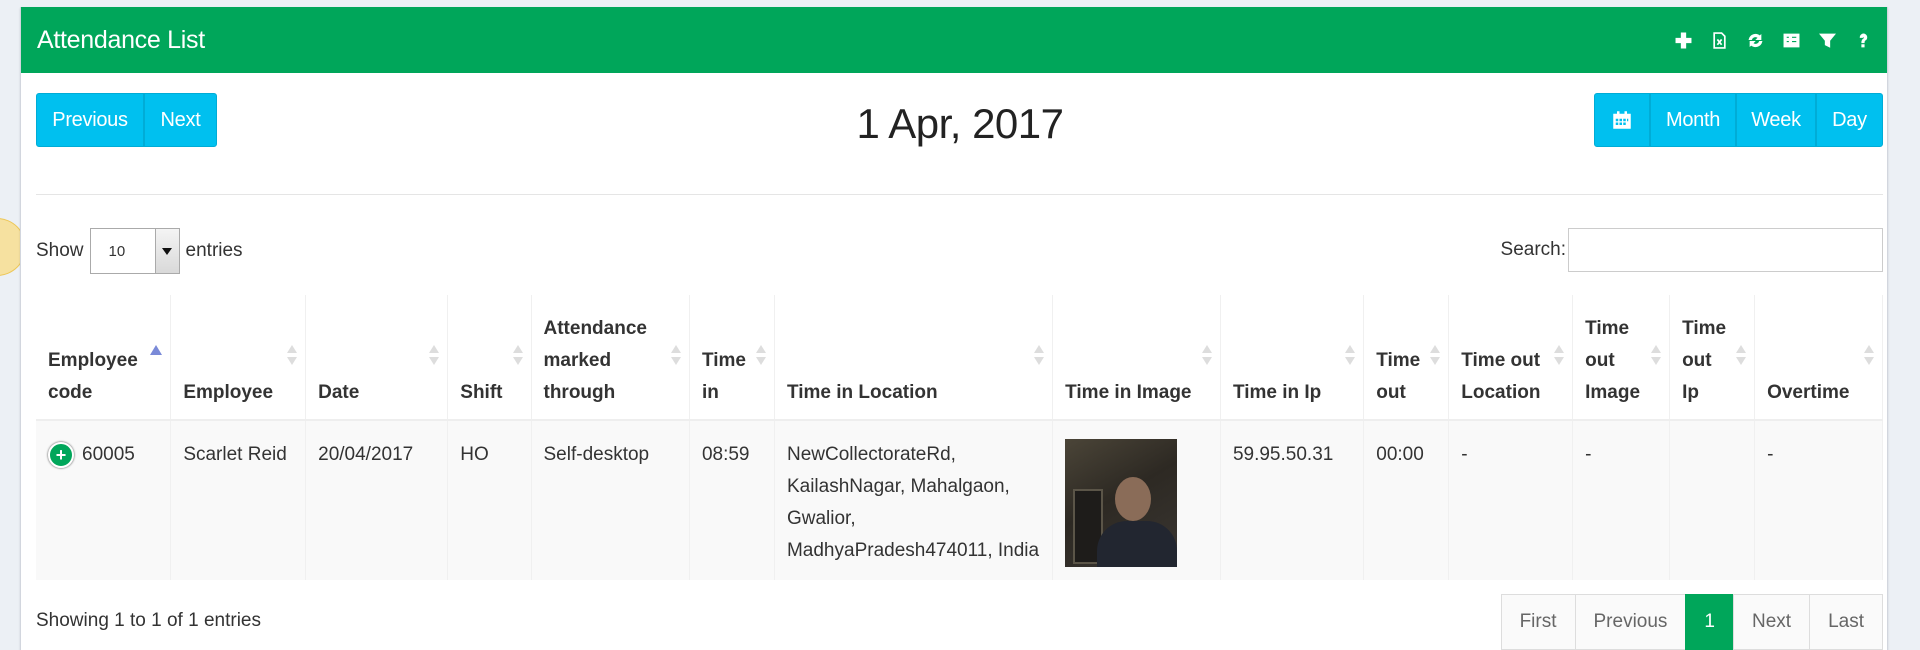 The height and width of the screenshot is (650, 1920). What do you see at coordinates (1773, 40) in the screenshot?
I see `toolbar` at bounding box center [1773, 40].